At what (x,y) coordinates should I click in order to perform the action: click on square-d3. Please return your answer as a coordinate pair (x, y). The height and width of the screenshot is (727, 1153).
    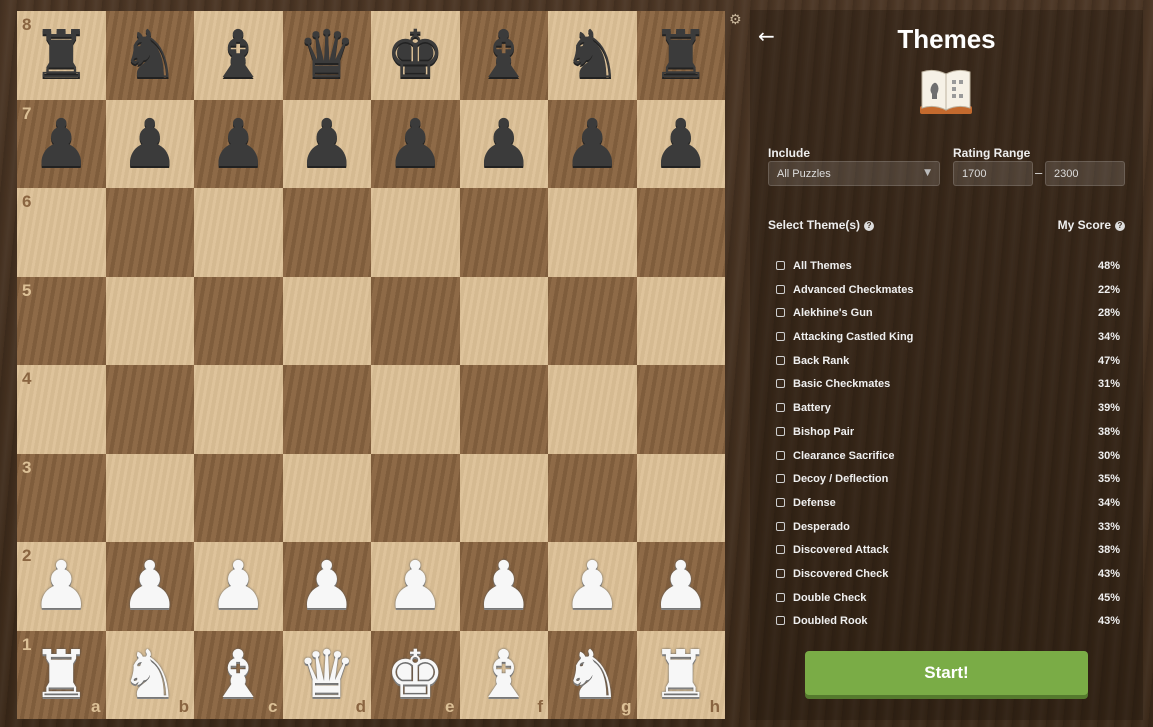
    Looking at the image, I should click on (326, 497).